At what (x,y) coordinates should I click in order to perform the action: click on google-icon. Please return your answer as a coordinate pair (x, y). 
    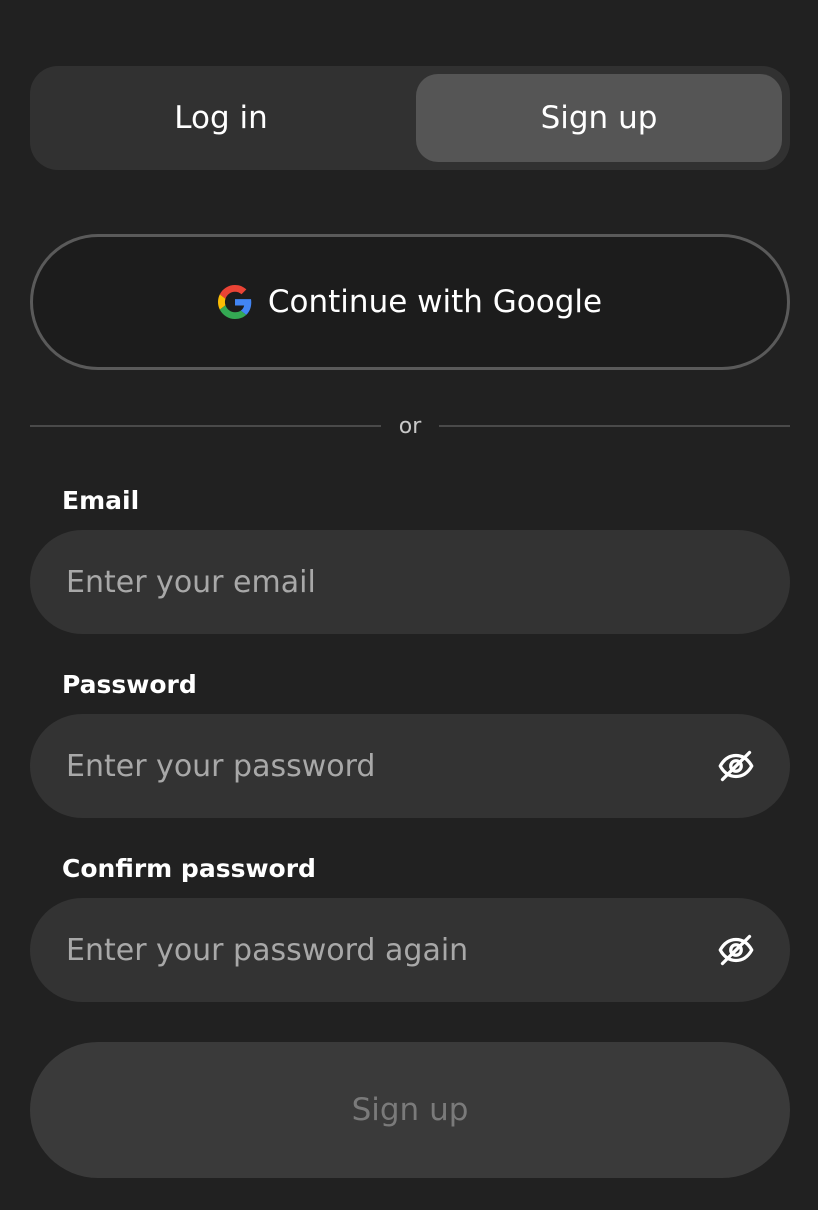
    Looking at the image, I should click on (234, 302).